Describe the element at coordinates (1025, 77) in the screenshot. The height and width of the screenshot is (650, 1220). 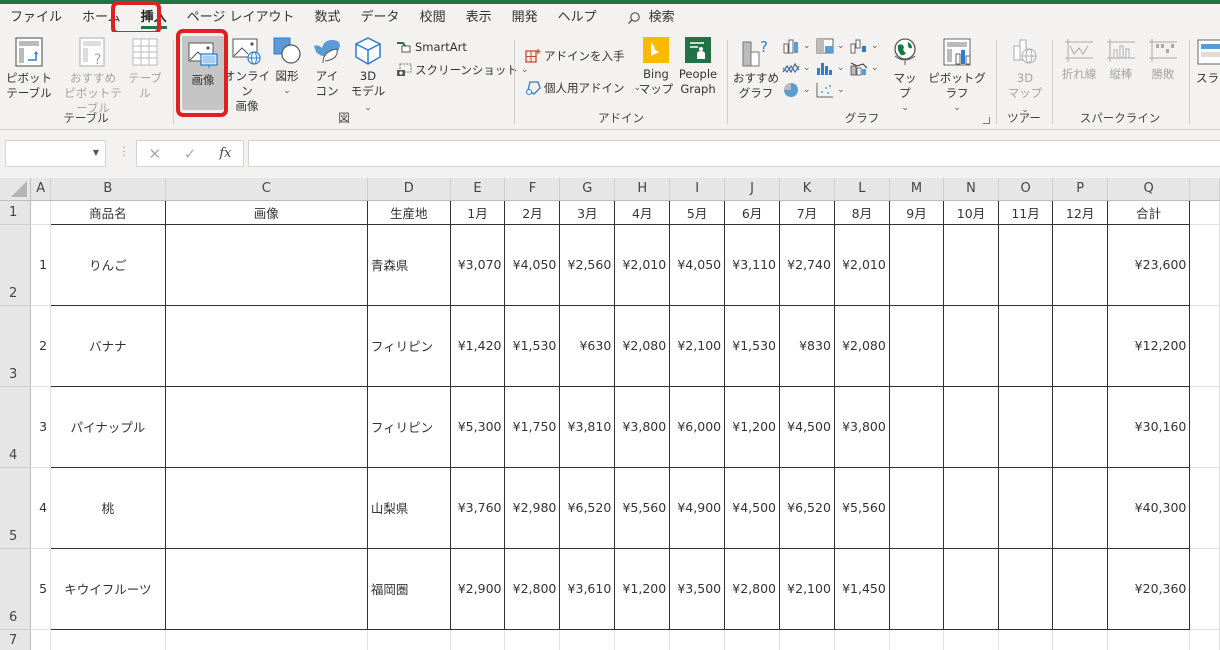
I see `3d-map-button: 3D マップ ⌄` at that location.